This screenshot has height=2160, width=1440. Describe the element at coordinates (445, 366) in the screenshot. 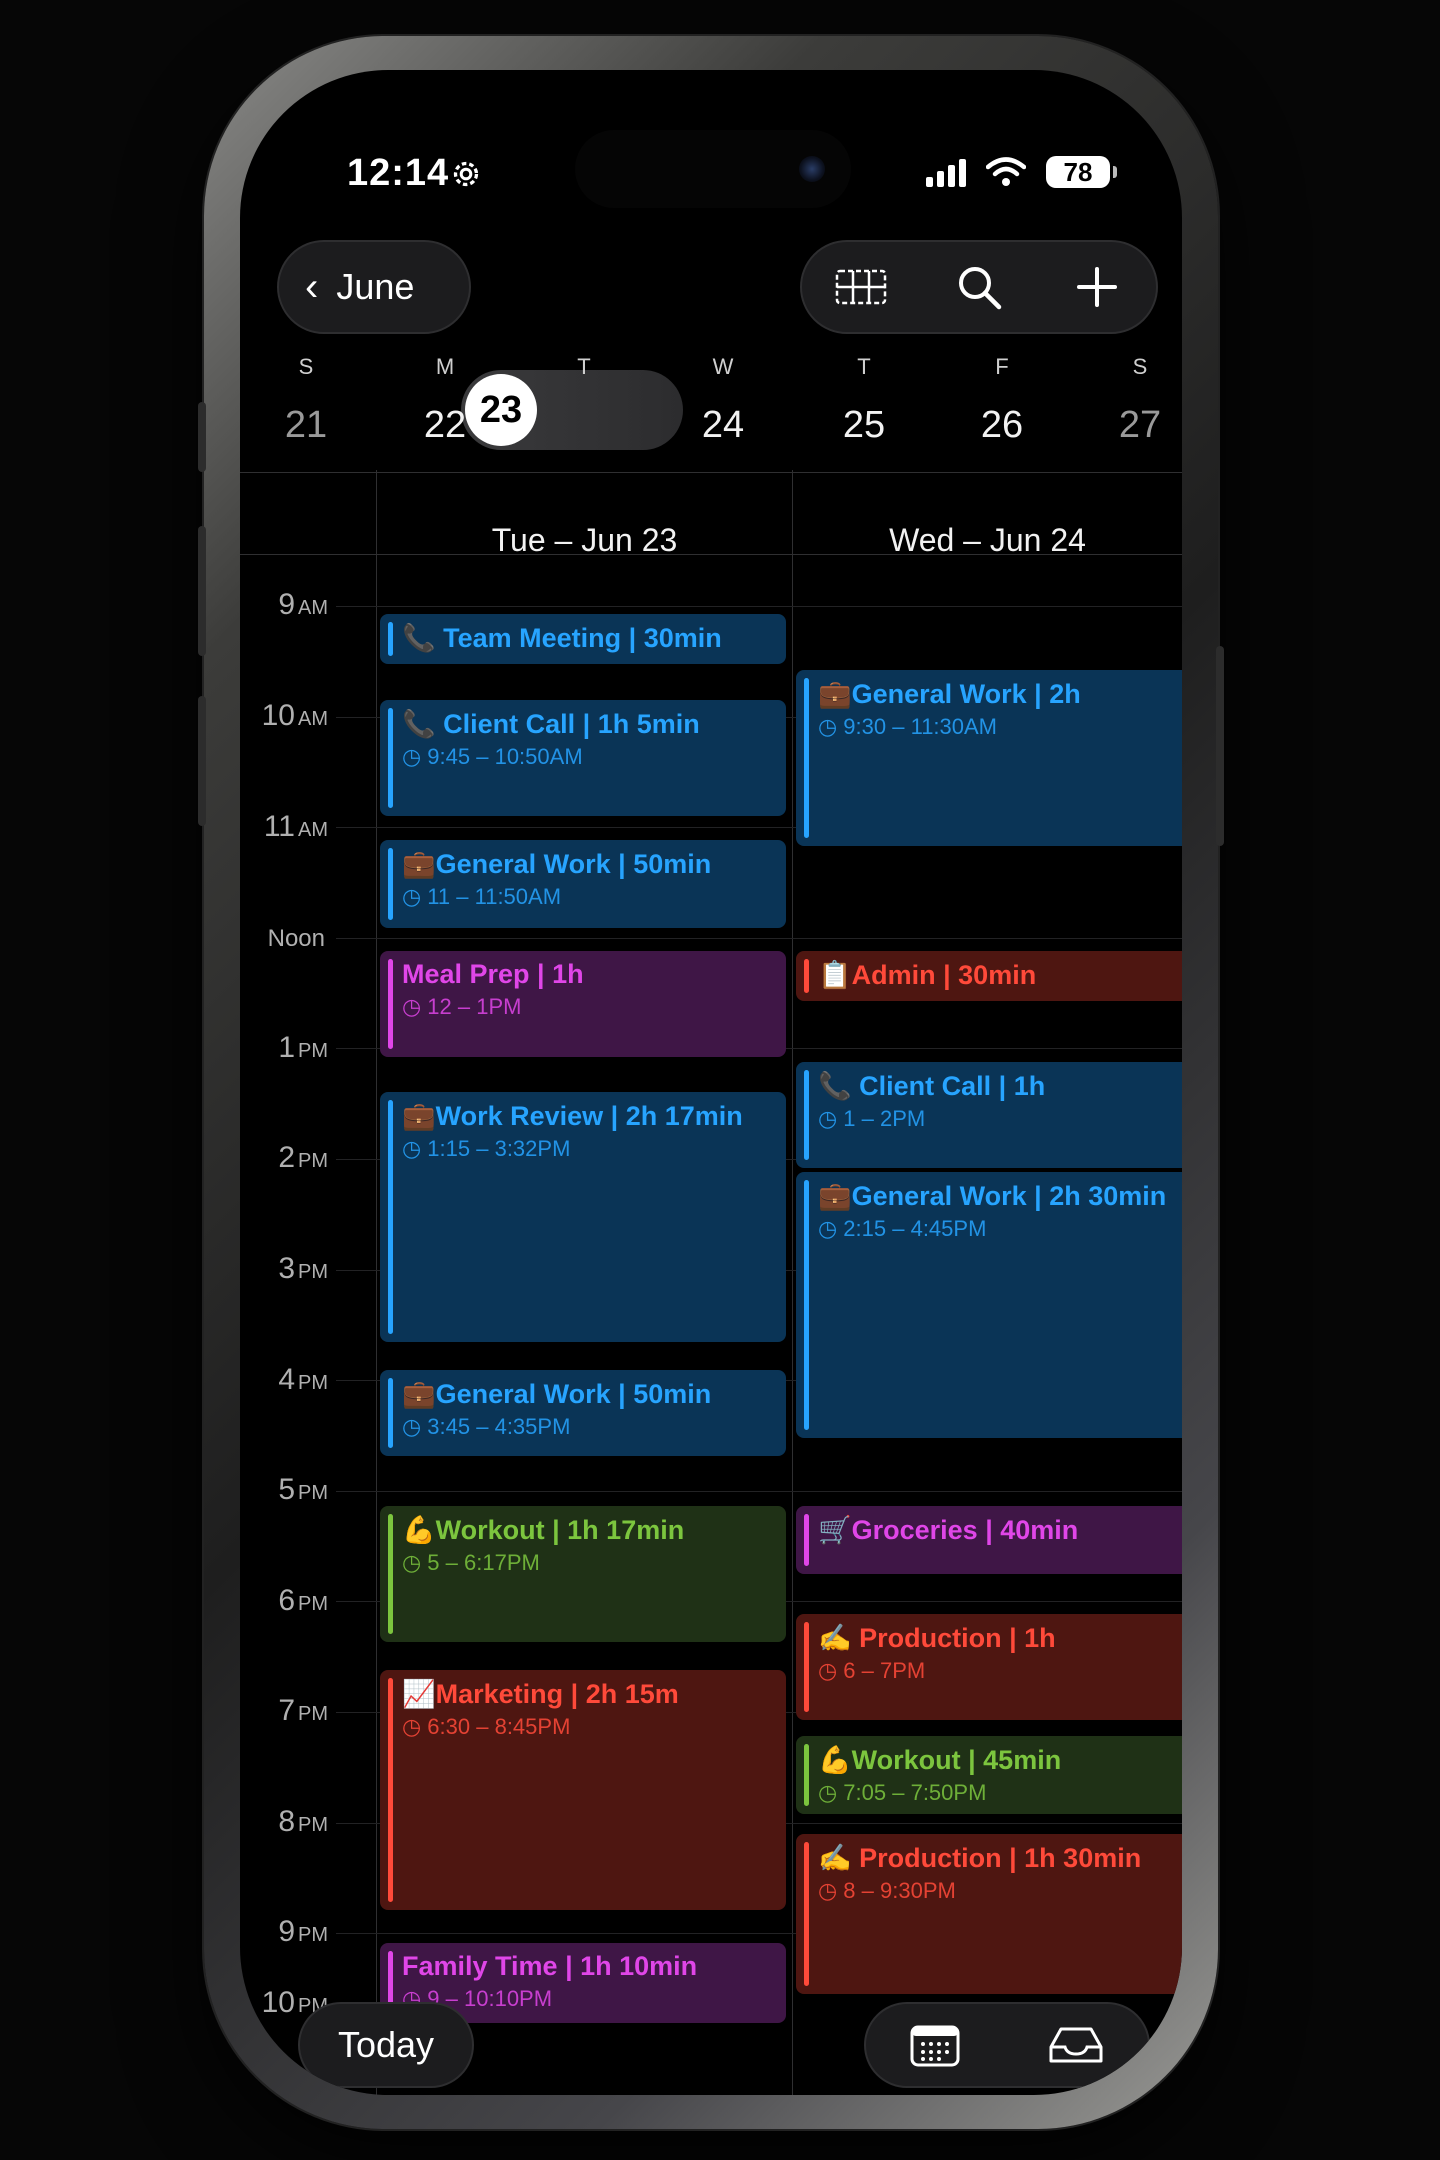

I see `weekday-label: M` at that location.